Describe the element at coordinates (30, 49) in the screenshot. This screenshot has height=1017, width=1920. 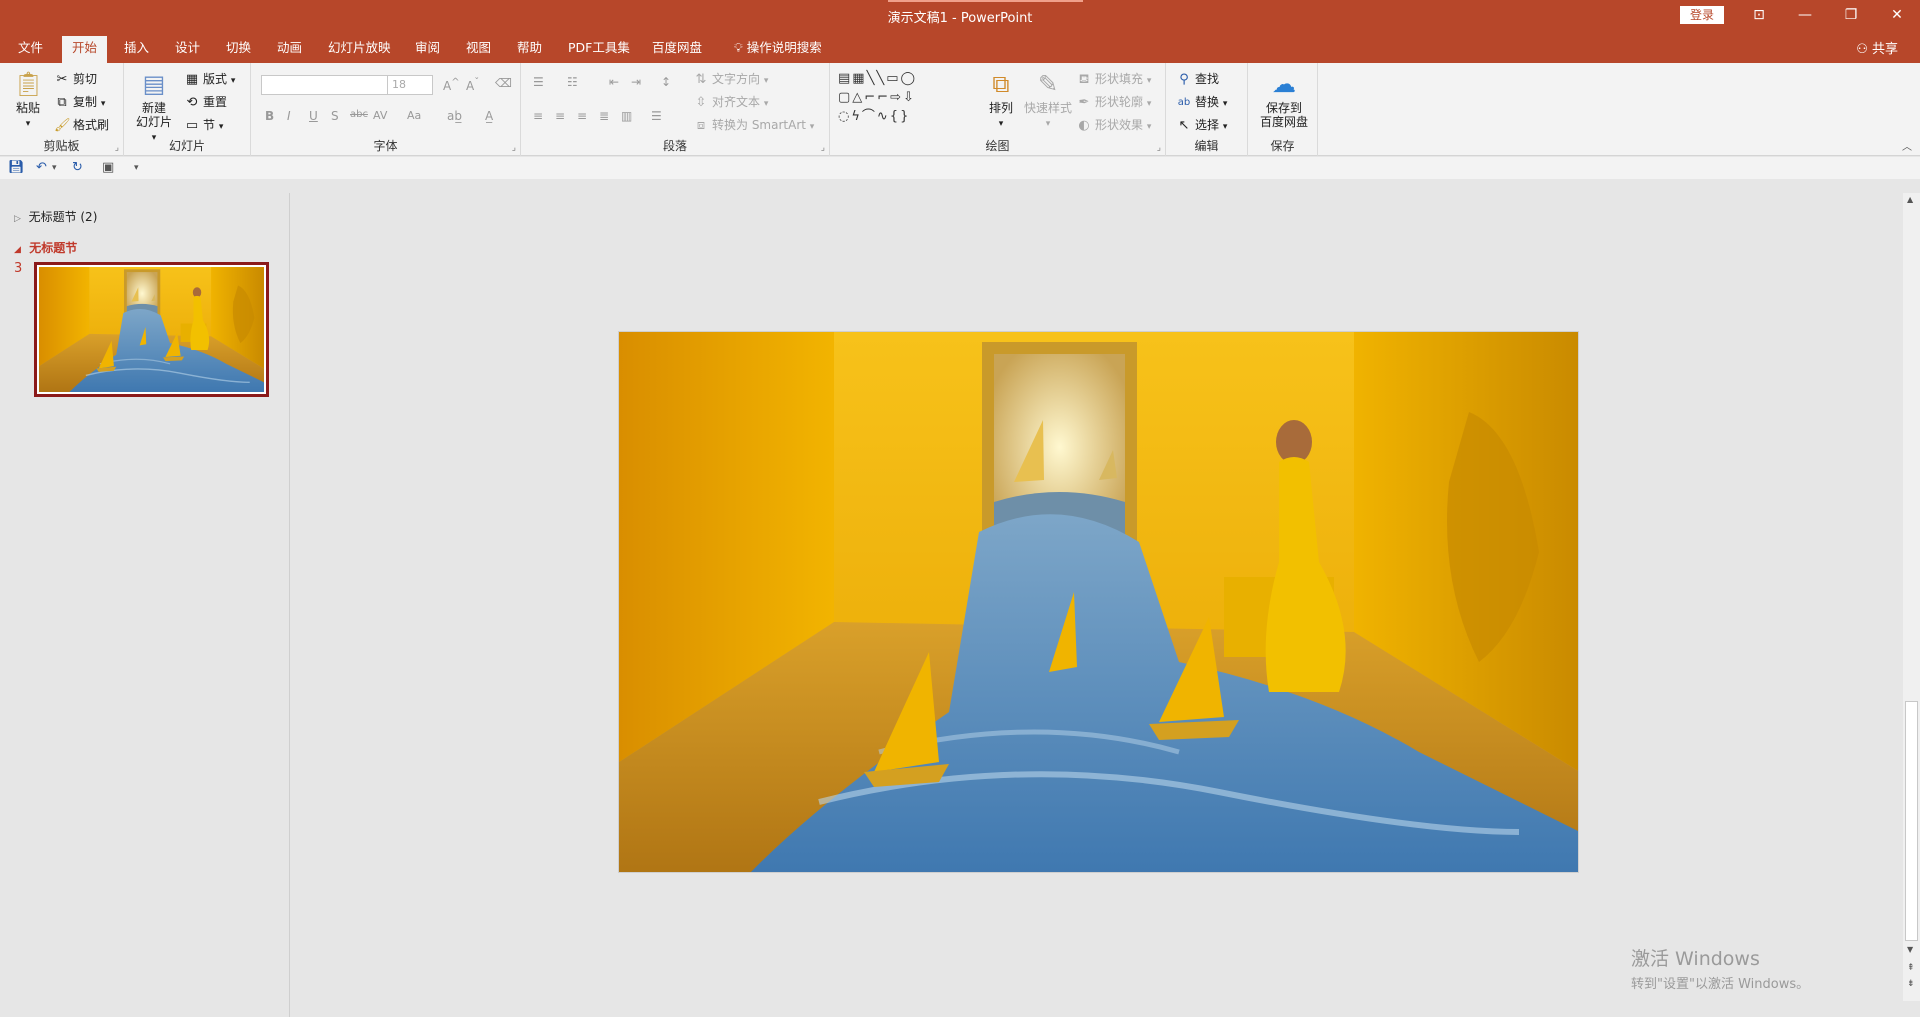
I see `tab-file: 文件` at that location.